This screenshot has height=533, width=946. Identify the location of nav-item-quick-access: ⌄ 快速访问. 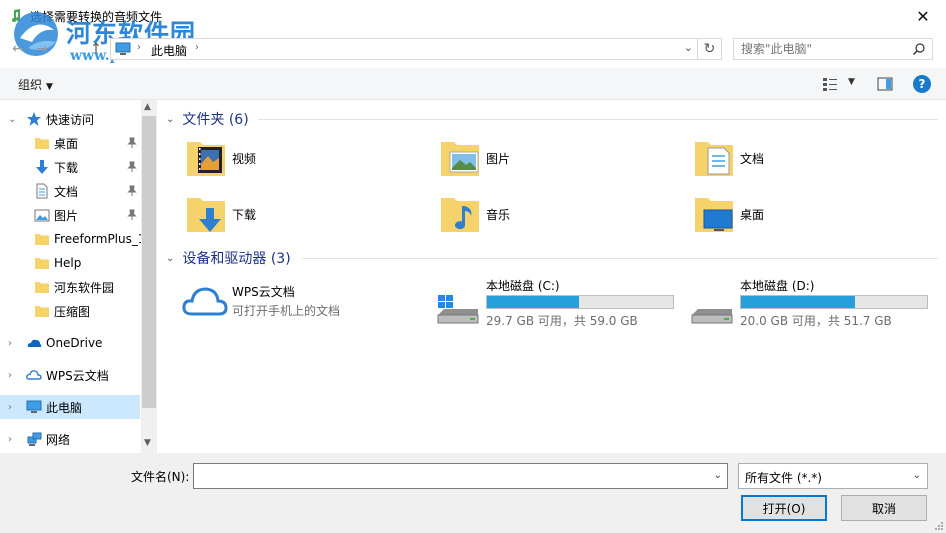
(70, 119).